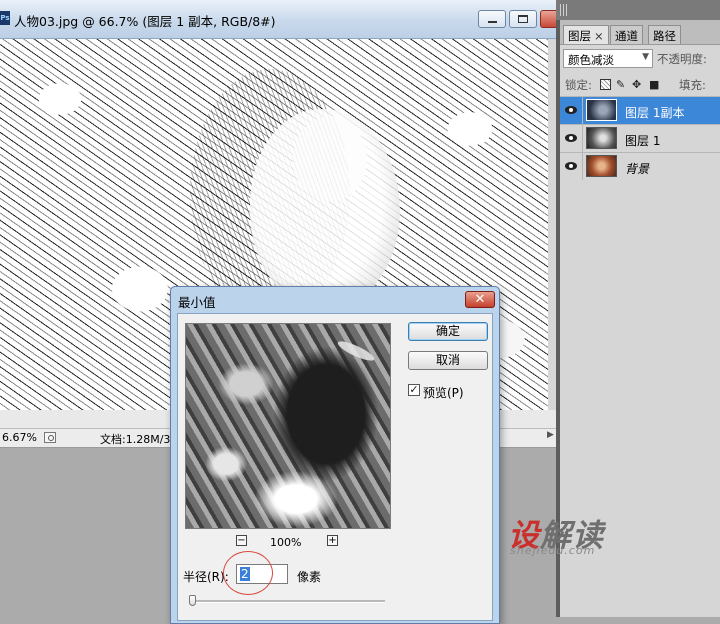 Image resolution: width=720 pixels, height=624 pixels. What do you see at coordinates (492, 22) in the screenshot?
I see `minimize-icon` at bounding box center [492, 22].